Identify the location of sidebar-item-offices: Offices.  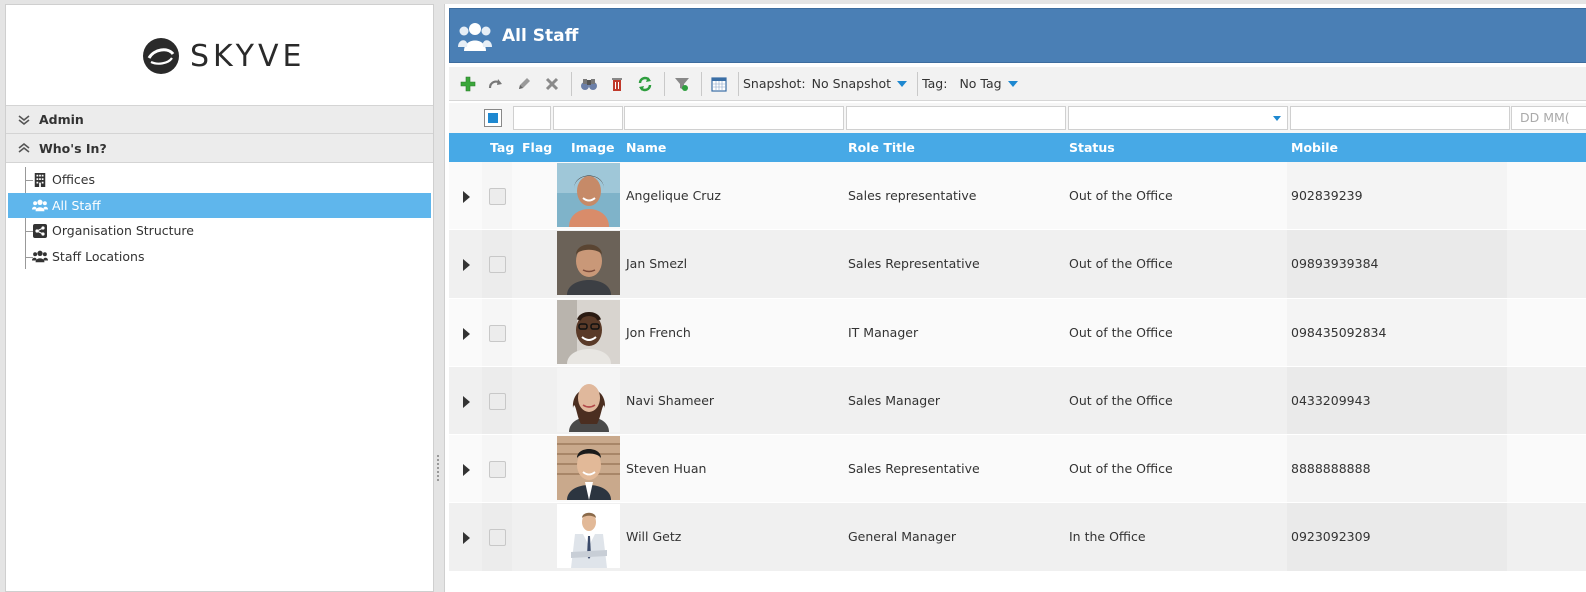
(219, 180).